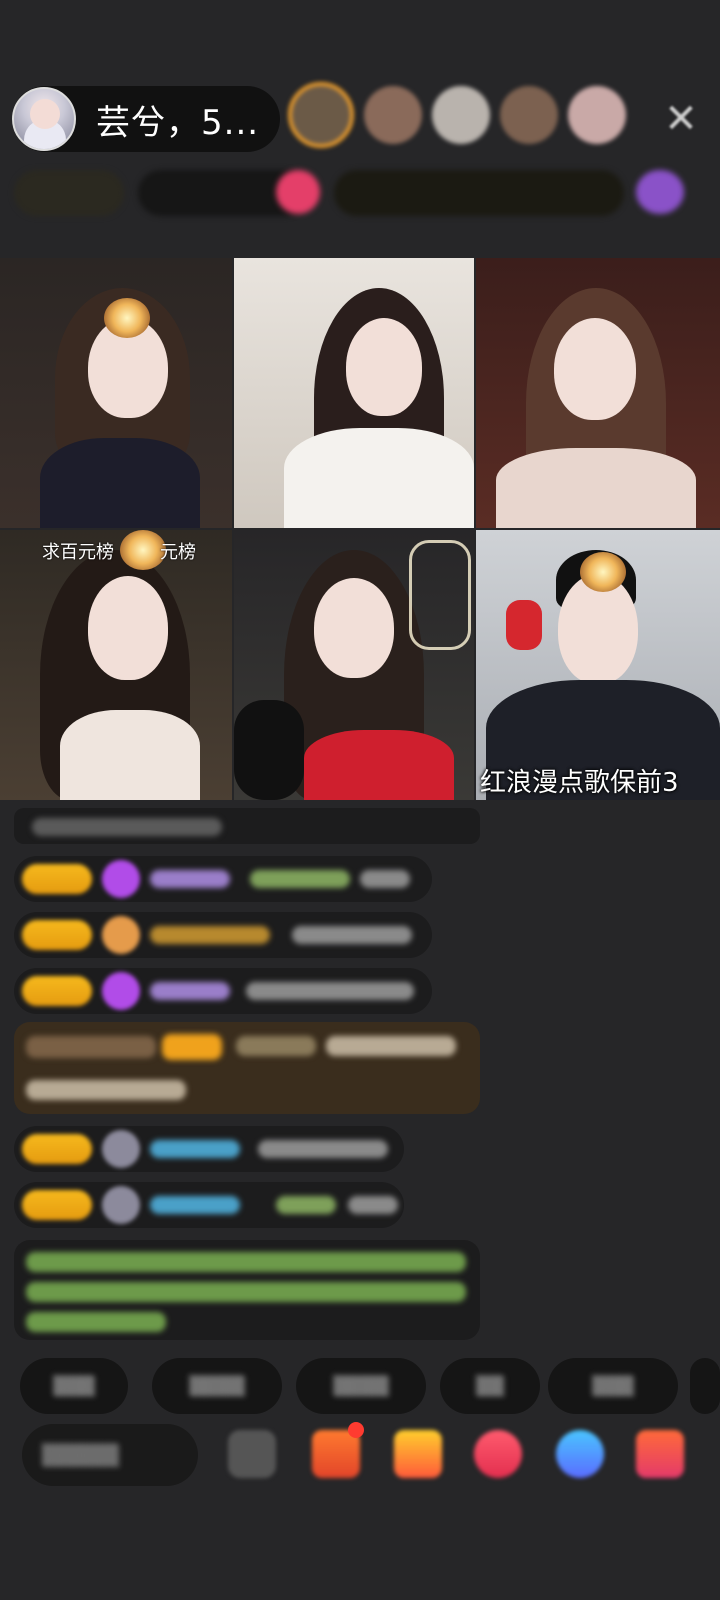 The image size is (720, 1600). Describe the element at coordinates (356, 1430) in the screenshot. I see `notification-dot` at that location.